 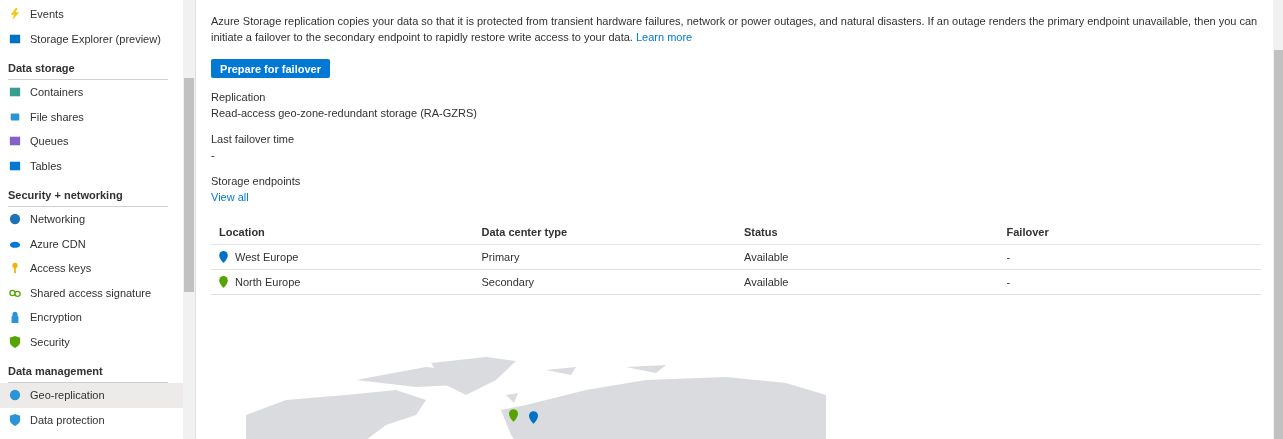 What do you see at coordinates (604, 282) in the screenshot?
I see `table-cell: Secondary` at bounding box center [604, 282].